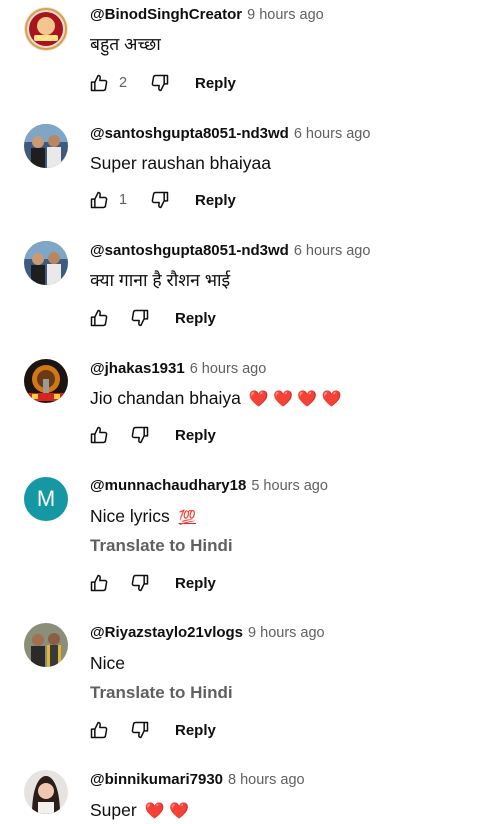  What do you see at coordinates (166, 811) in the screenshot?
I see `heart-emoji: ❤️ ❤️` at bounding box center [166, 811].